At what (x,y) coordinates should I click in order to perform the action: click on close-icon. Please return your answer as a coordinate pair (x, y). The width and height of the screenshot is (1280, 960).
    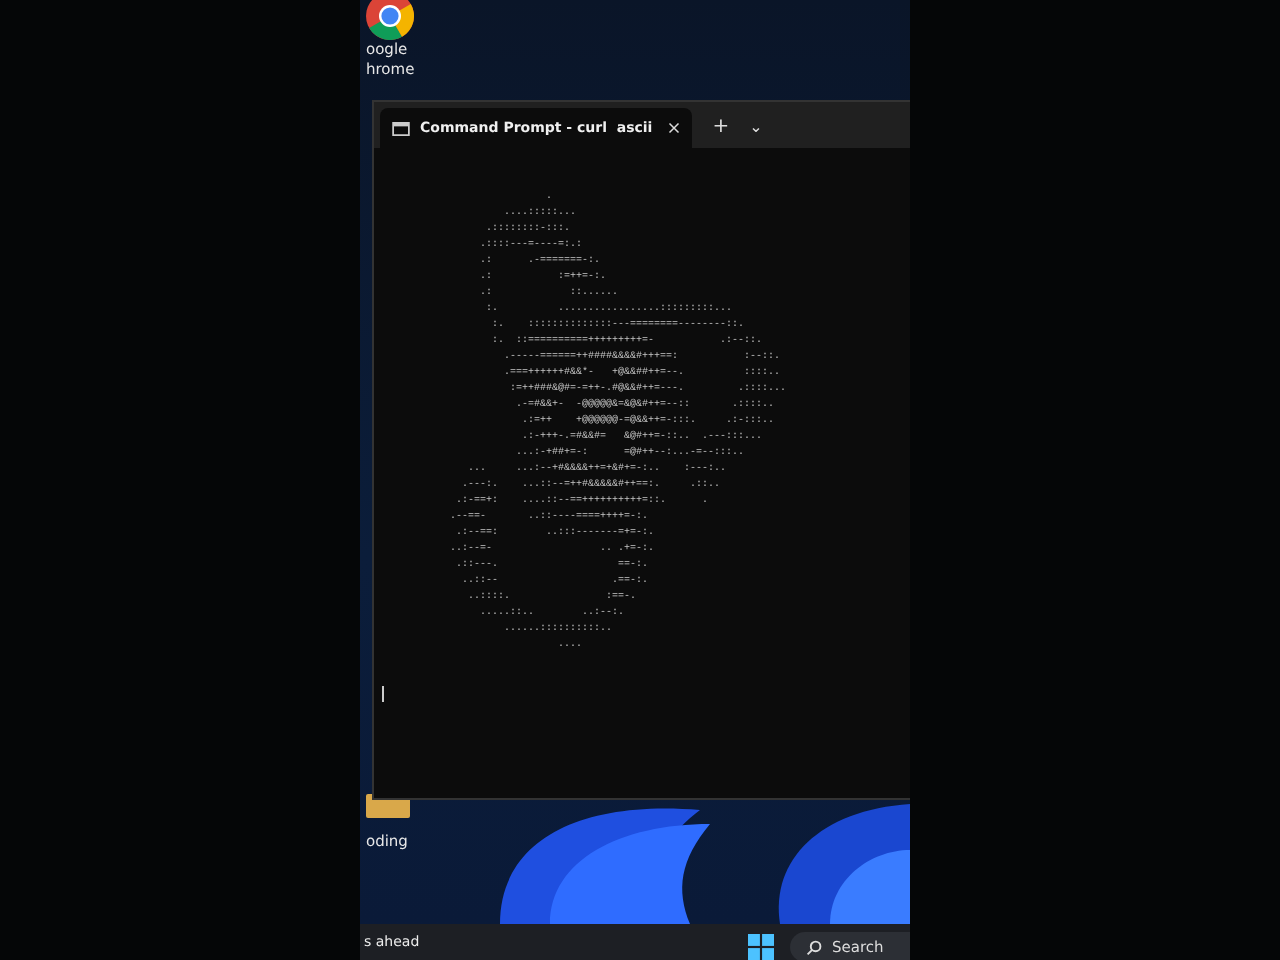
    Looking at the image, I should click on (674, 128).